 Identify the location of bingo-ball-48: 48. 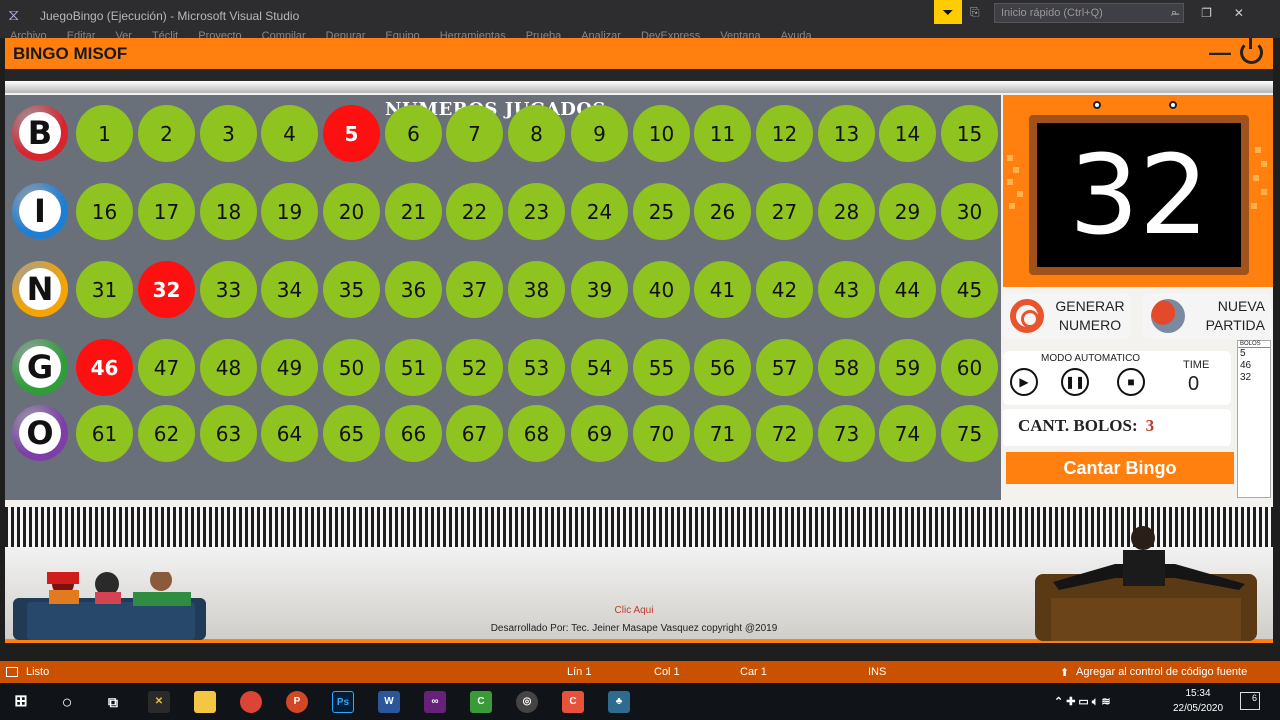
(228, 367).